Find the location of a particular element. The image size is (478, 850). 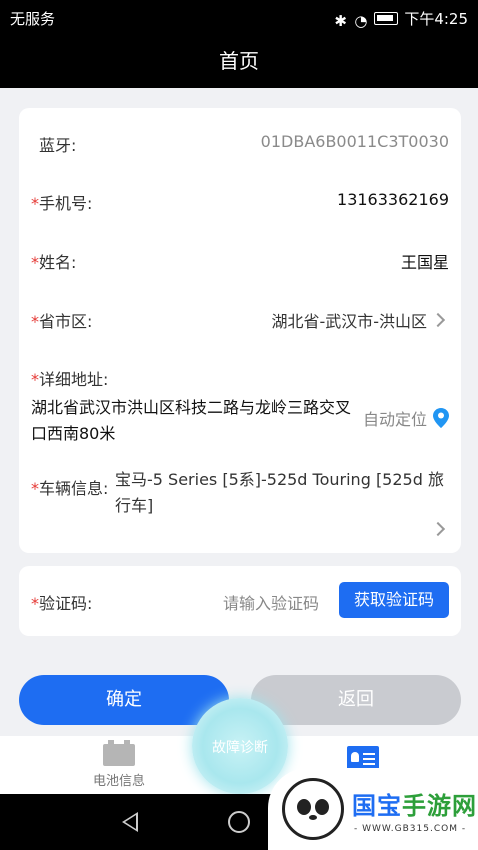

vehicle-label: 车辆信息: is located at coordinates (74, 488).